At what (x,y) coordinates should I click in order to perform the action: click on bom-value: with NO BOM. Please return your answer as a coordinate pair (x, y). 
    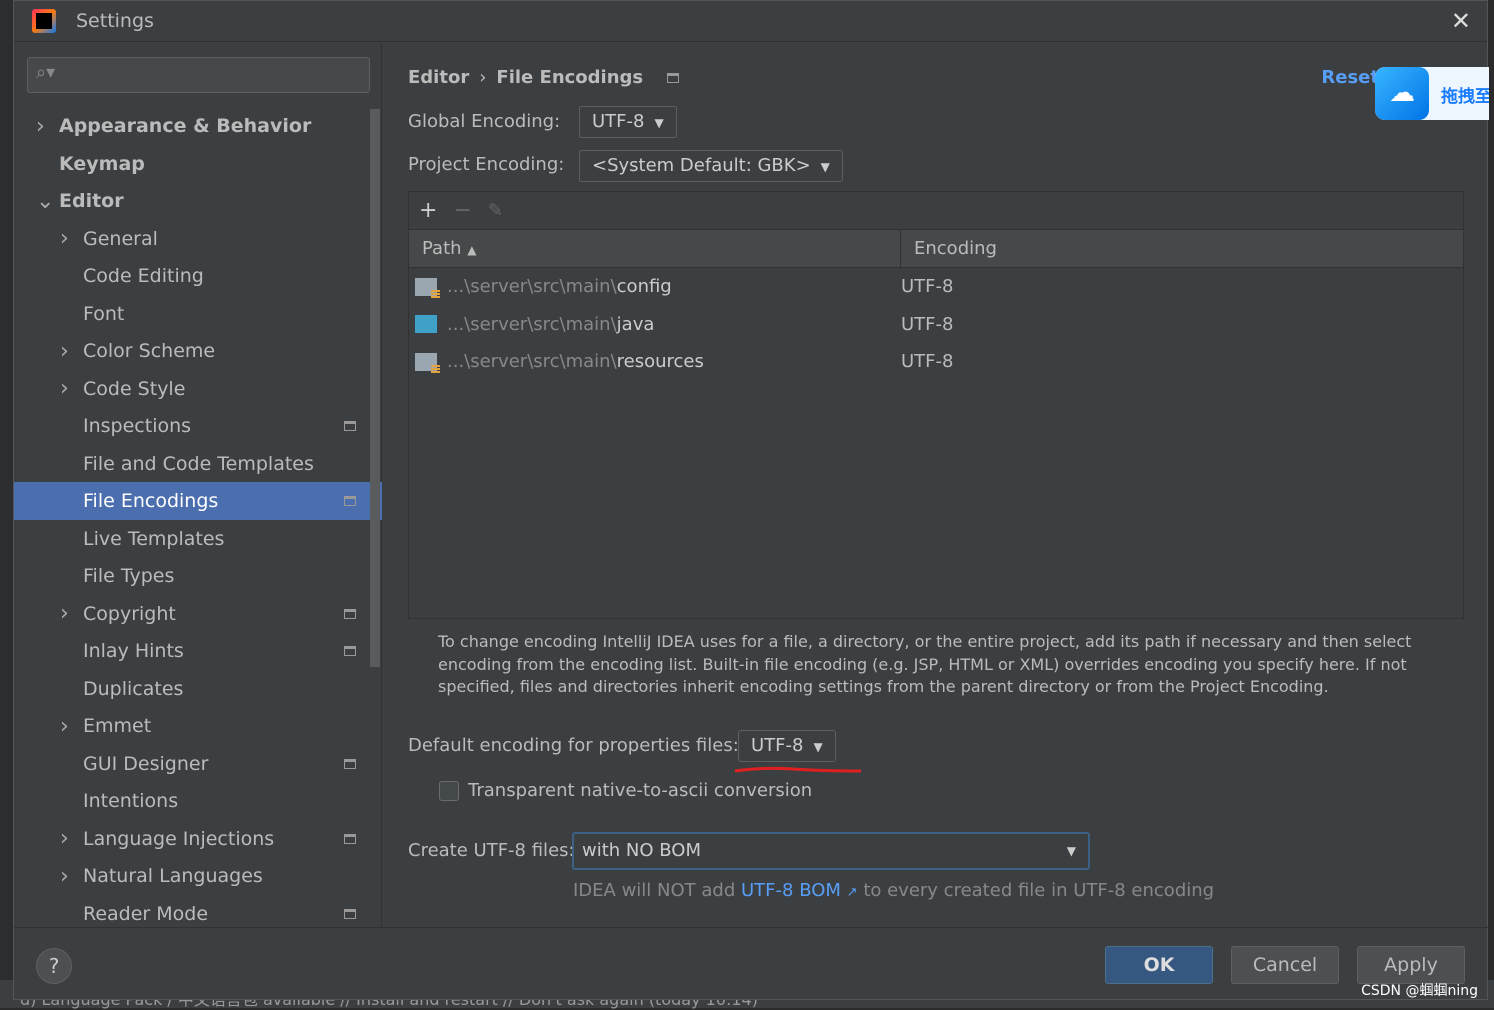
    Looking at the image, I should click on (641, 850).